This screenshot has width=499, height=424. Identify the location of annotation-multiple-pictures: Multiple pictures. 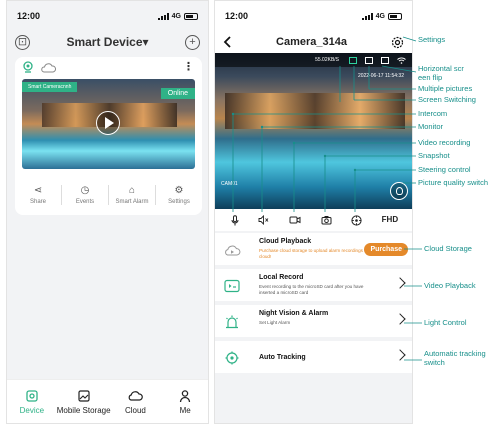
(445, 88).